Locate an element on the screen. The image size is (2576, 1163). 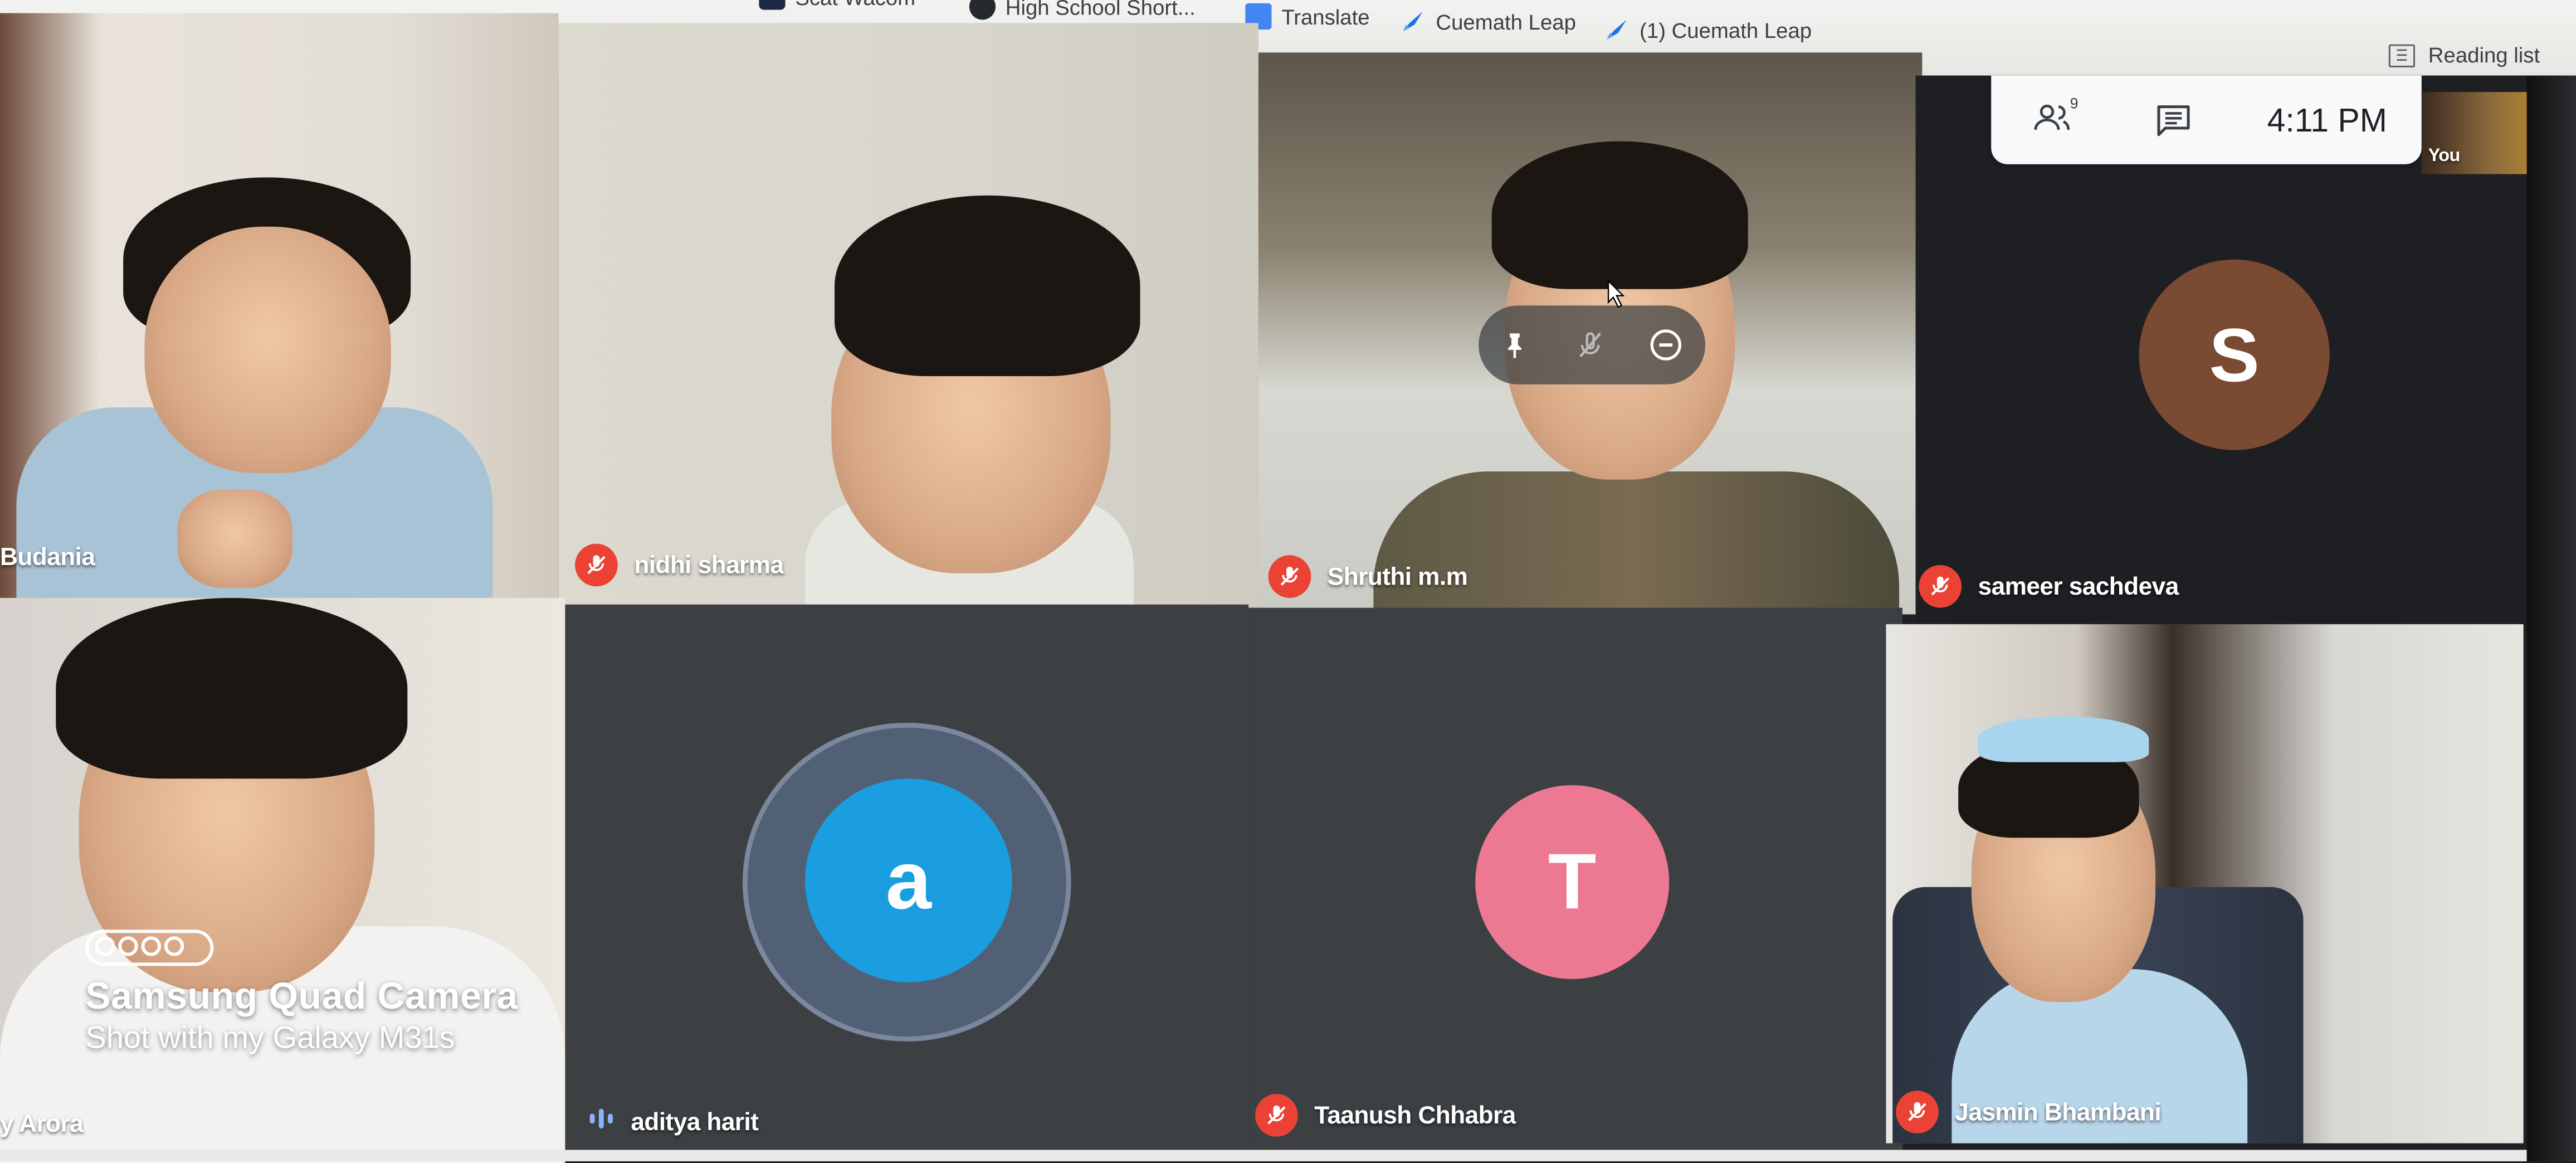
participant-name-tag: sameer sachdeva is located at coordinates (2049, 586).